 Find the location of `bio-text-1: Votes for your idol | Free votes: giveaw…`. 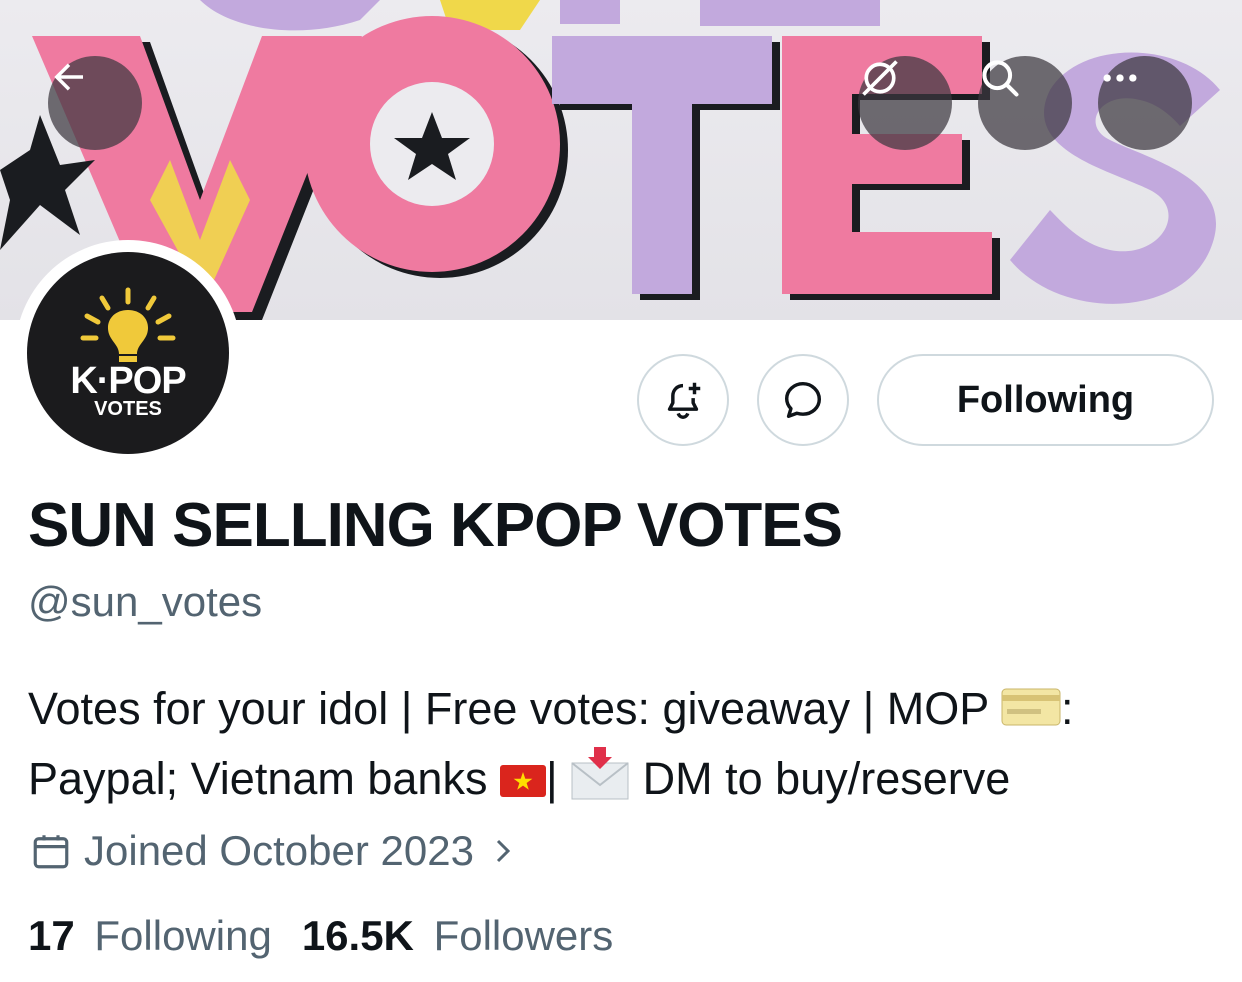

bio-text-1: Votes for your idol | Free votes: giveaw… is located at coordinates (514, 708).